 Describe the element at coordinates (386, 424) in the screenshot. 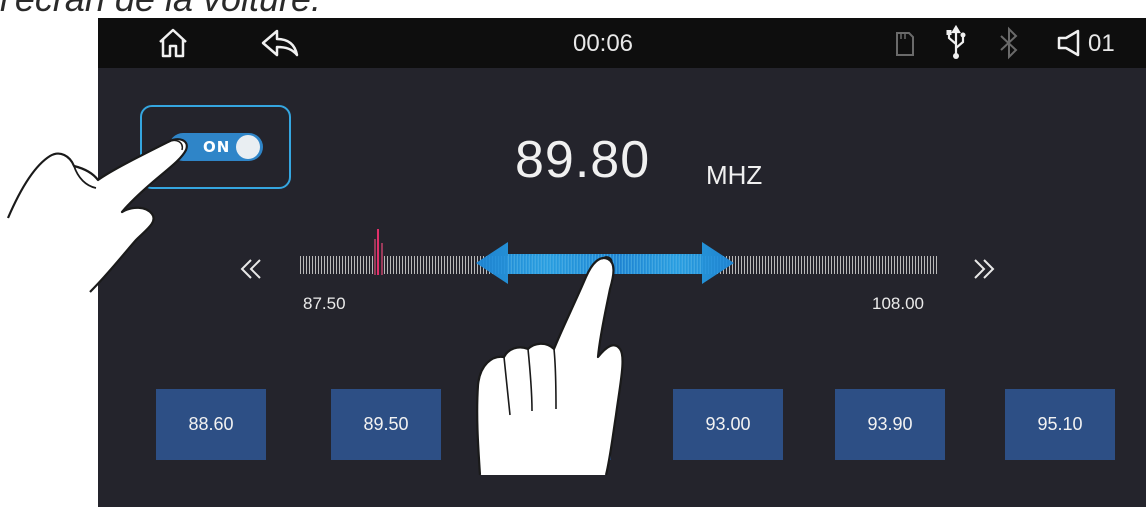

I see `preset-button-2: 89.50` at that location.